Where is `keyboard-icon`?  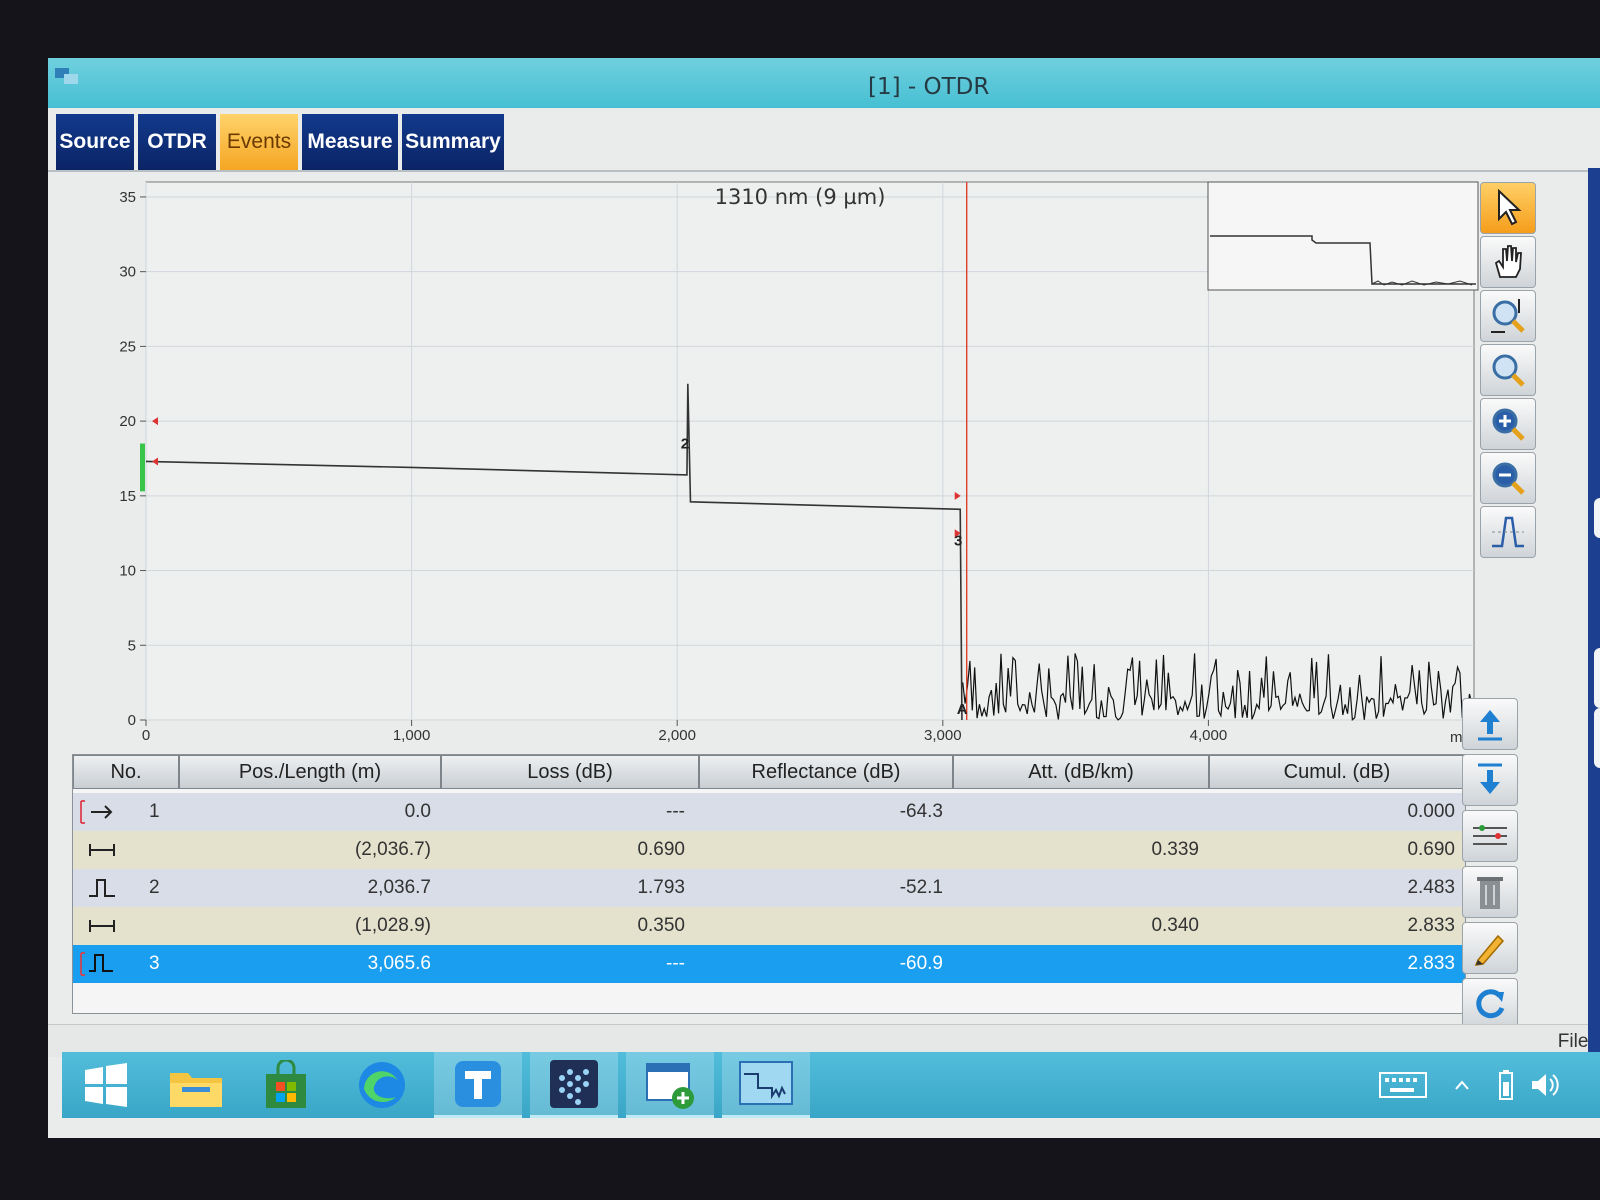
keyboard-icon is located at coordinates (1403, 1085).